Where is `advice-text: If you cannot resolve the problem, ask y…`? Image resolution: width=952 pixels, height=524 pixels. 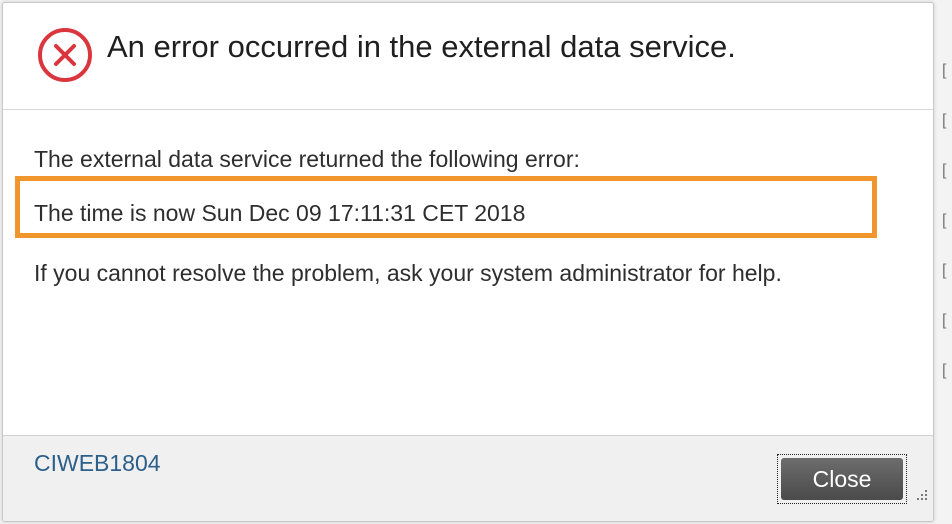 advice-text: If you cannot resolve the problem, ask y… is located at coordinates (408, 273).